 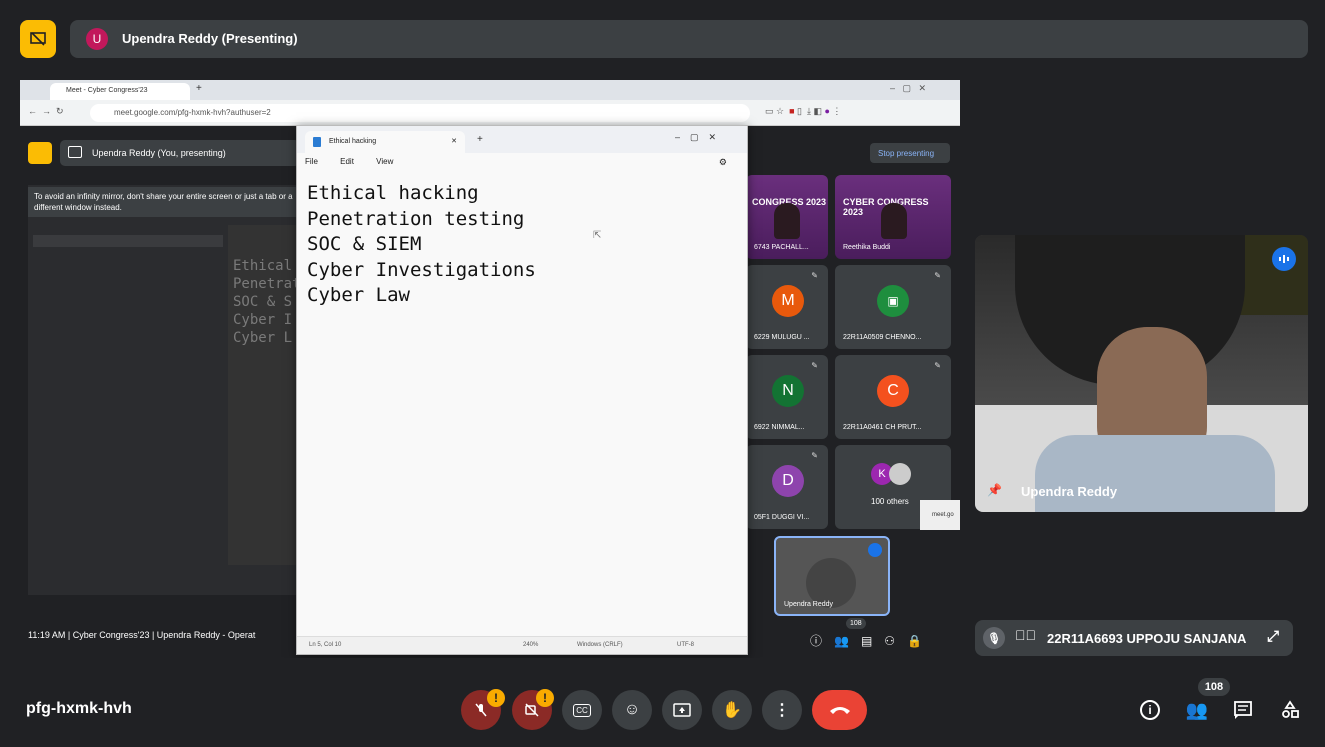 I want to click on activities-icon, so click(x=1290, y=709).